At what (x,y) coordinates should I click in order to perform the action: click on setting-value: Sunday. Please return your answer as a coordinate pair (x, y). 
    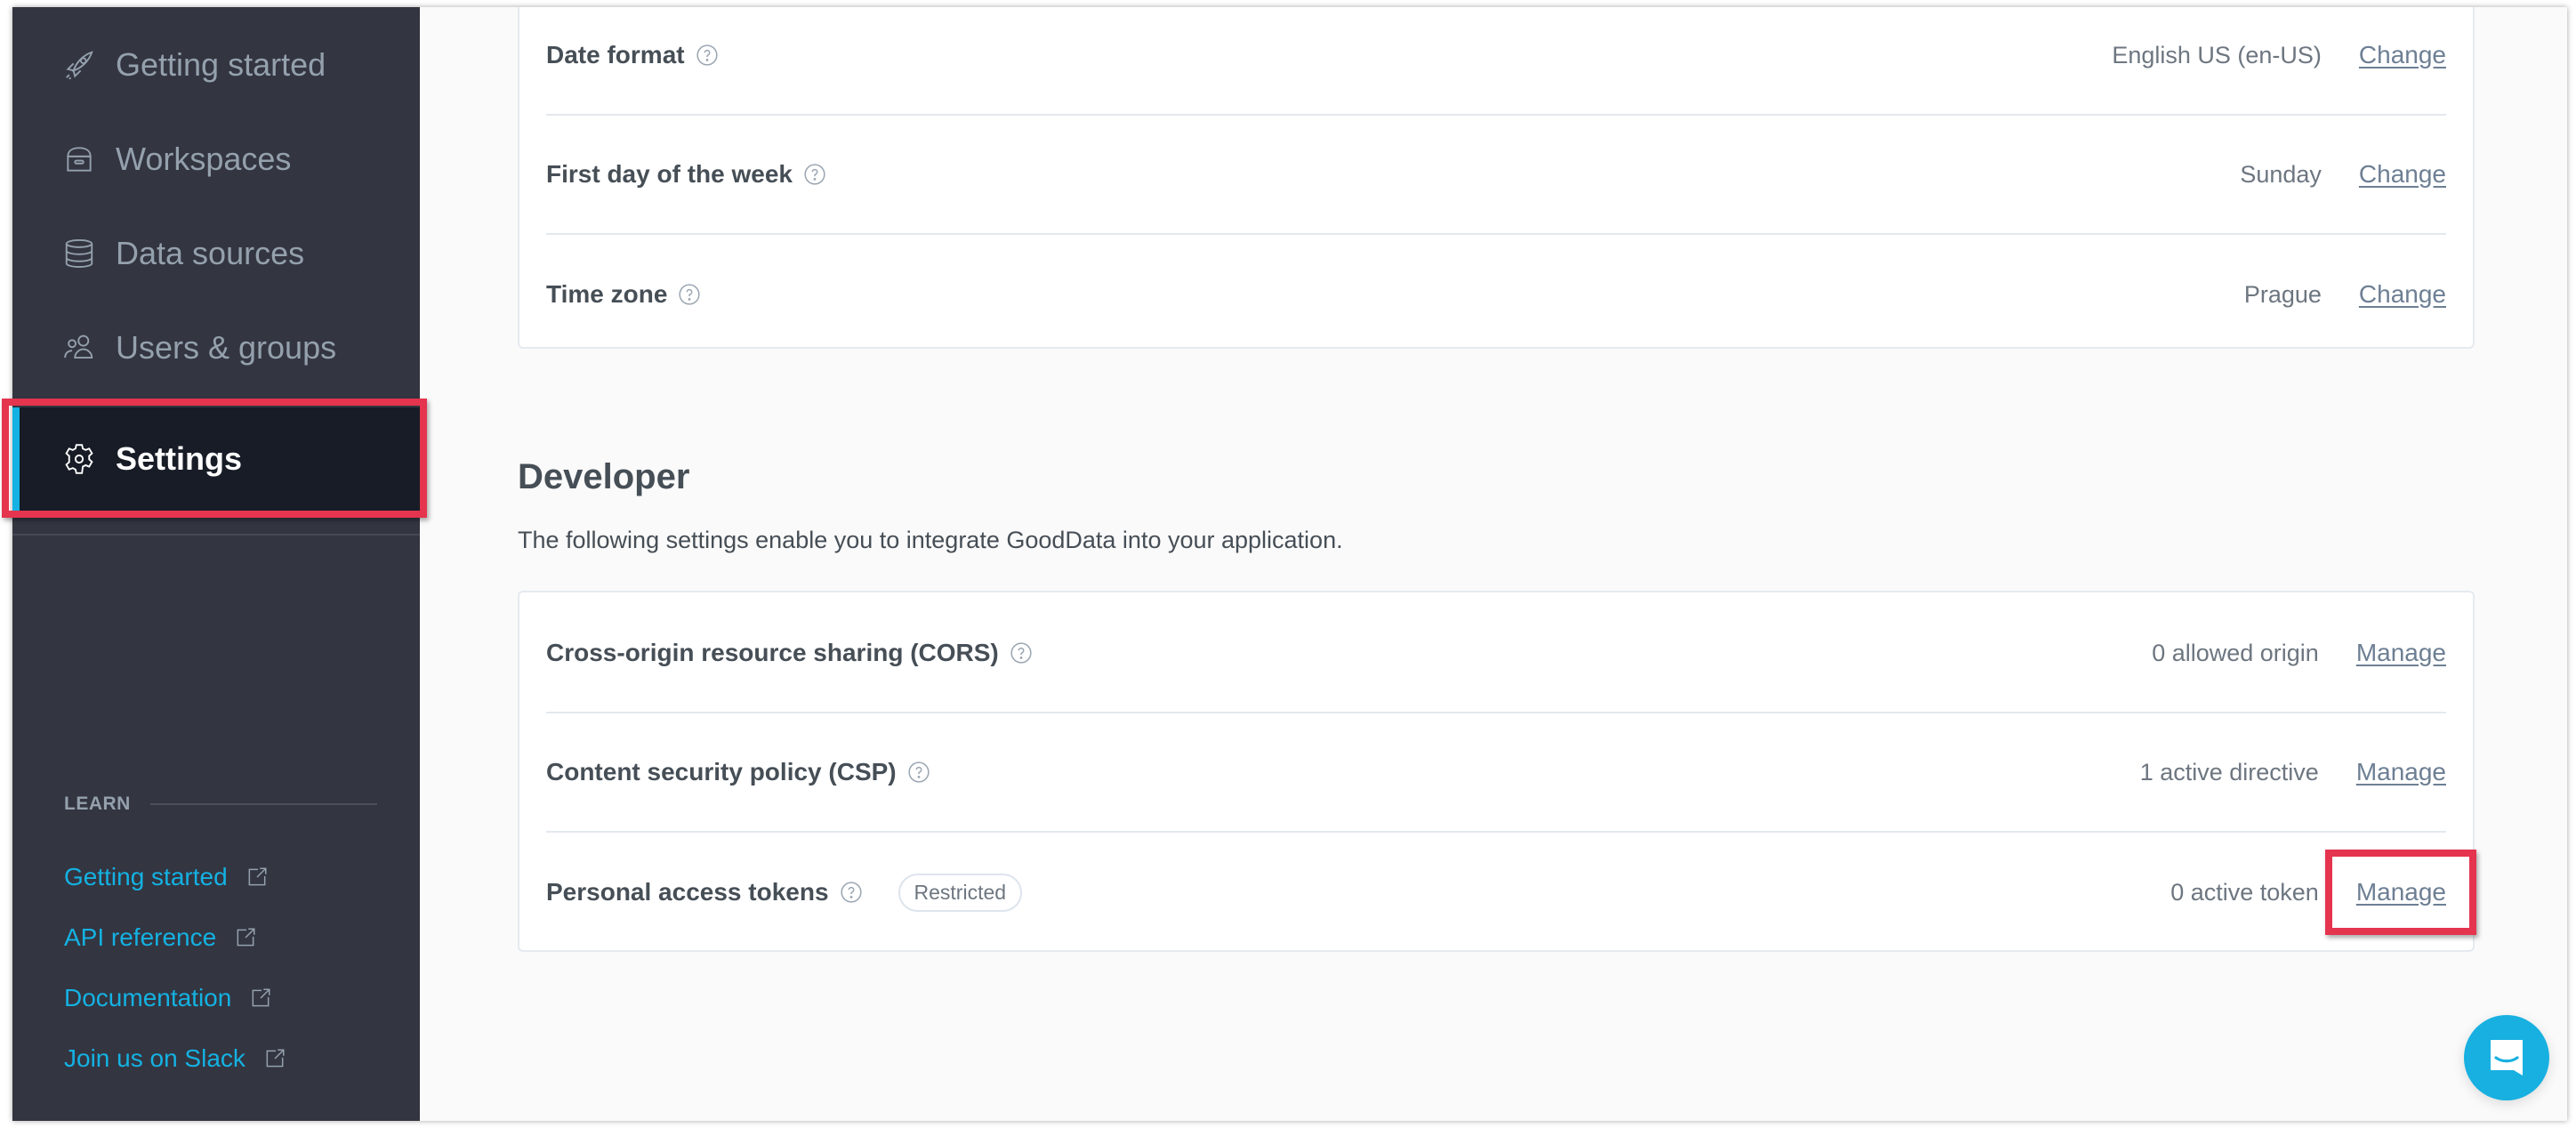
    Looking at the image, I should click on (2281, 174).